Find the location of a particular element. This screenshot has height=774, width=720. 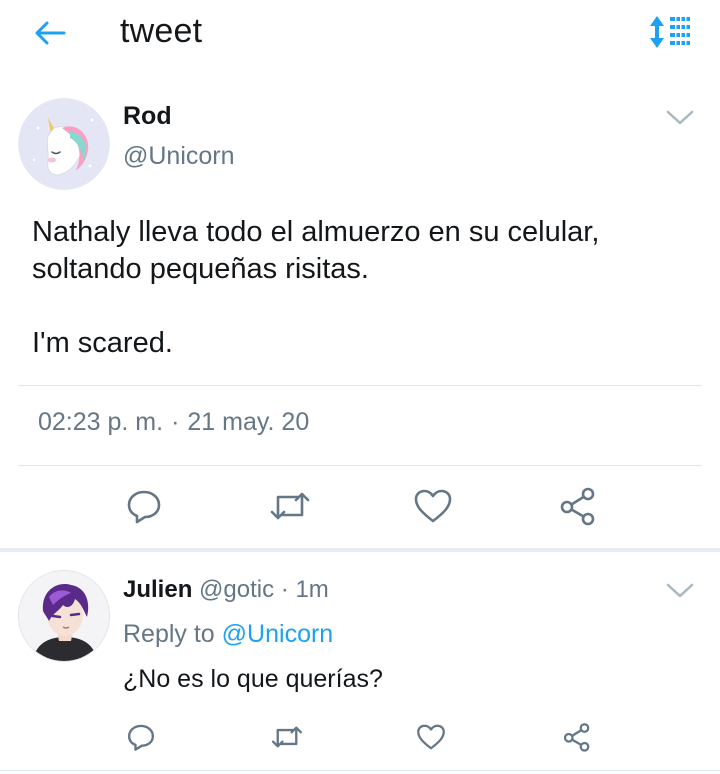

reply-to-mention: @Unicorn is located at coordinates (278, 634).